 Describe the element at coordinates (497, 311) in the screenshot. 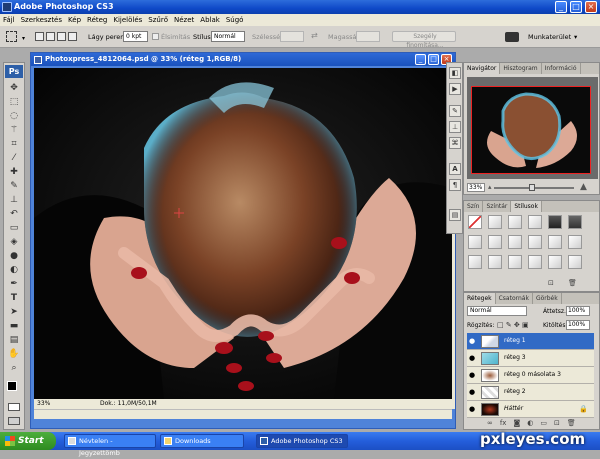

I see `blend-mode-select: Normál` at that location.